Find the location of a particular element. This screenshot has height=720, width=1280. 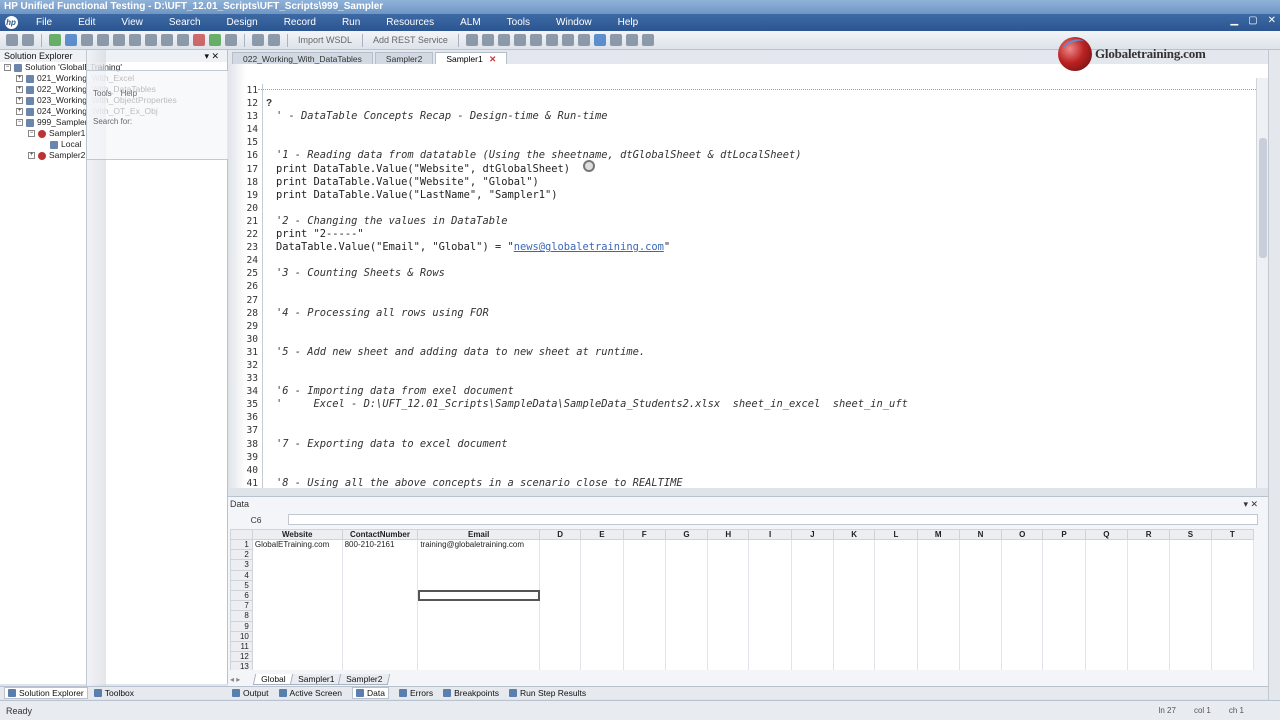

menu-record: Record is located at coordinates (299, 22).